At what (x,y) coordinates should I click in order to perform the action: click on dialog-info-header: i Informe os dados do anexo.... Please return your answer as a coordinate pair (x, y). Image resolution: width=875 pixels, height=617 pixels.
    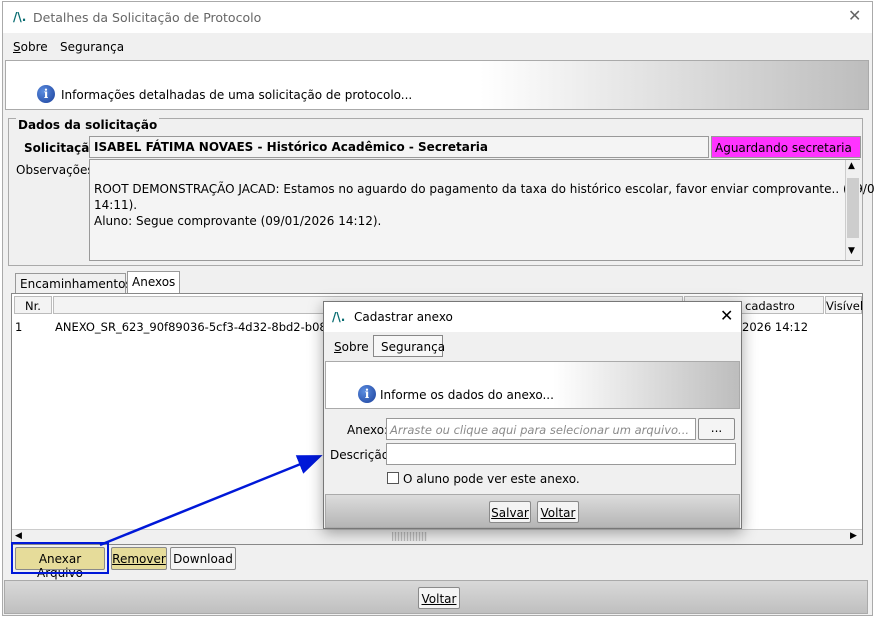
    Looking at the image, I should click on (532, 385).